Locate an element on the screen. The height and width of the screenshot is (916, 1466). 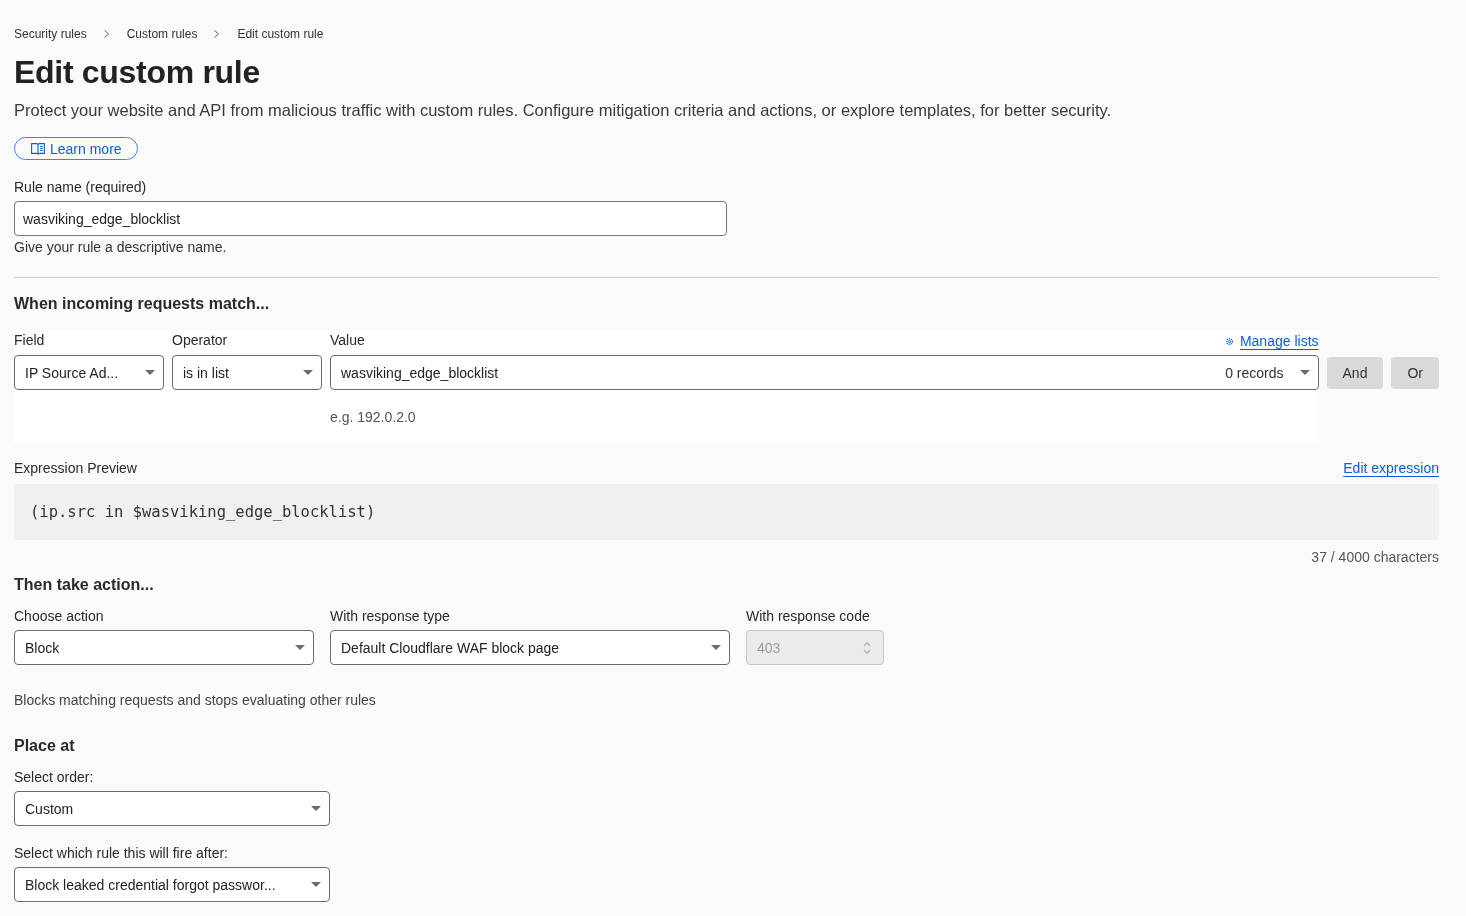
rule-name-field: wasviking_edge_blocklist is located at coordinates (370, 218).